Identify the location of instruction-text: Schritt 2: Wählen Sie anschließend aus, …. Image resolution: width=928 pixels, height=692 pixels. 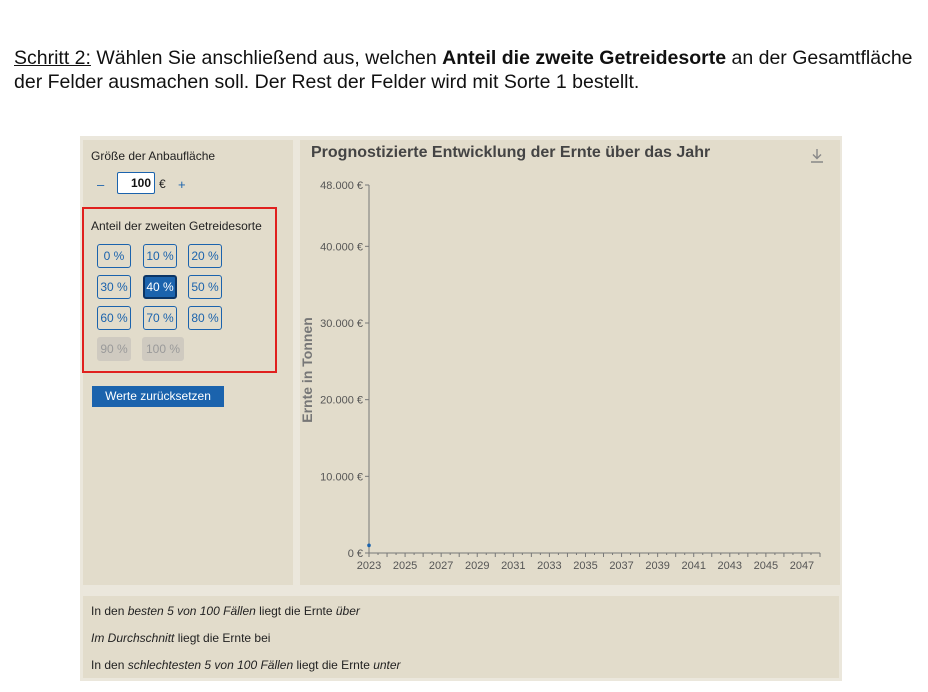
(464, 70).